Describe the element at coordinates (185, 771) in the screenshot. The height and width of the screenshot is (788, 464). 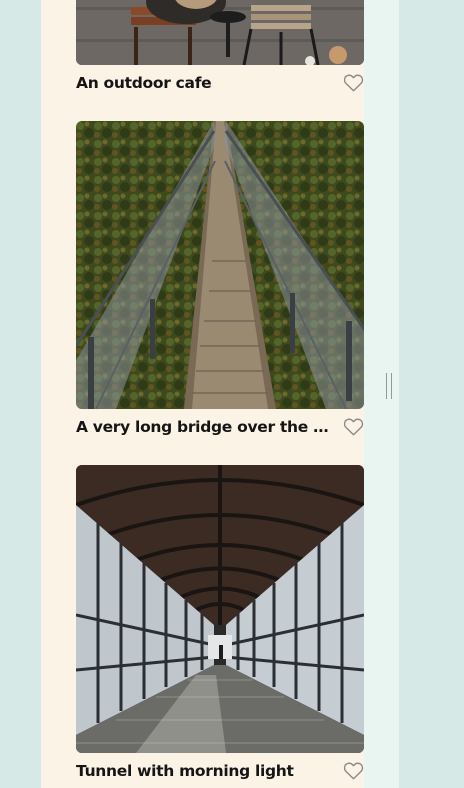
I see `card-title: Tunnel with morning light` at that location.